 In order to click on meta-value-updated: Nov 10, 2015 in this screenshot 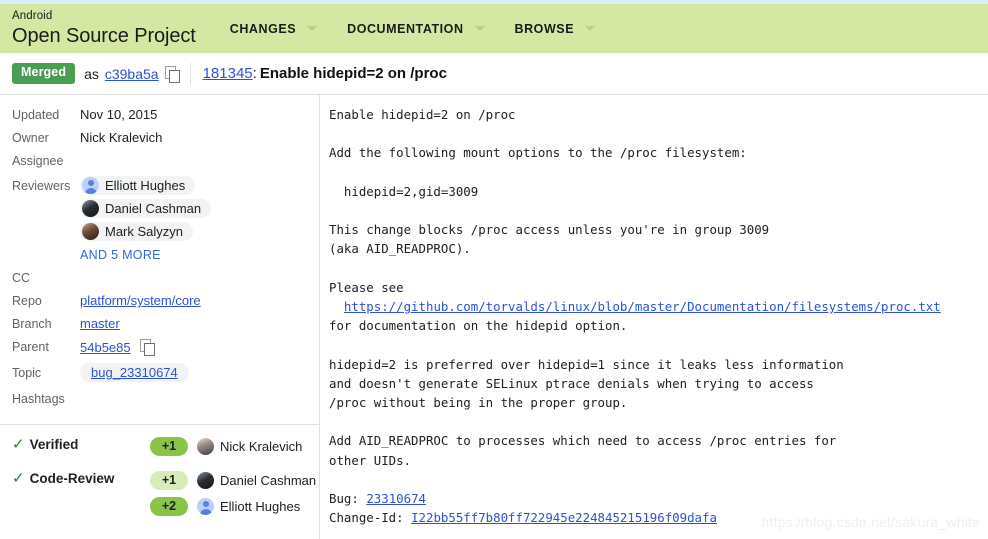, I will do `click(119, 114)`.